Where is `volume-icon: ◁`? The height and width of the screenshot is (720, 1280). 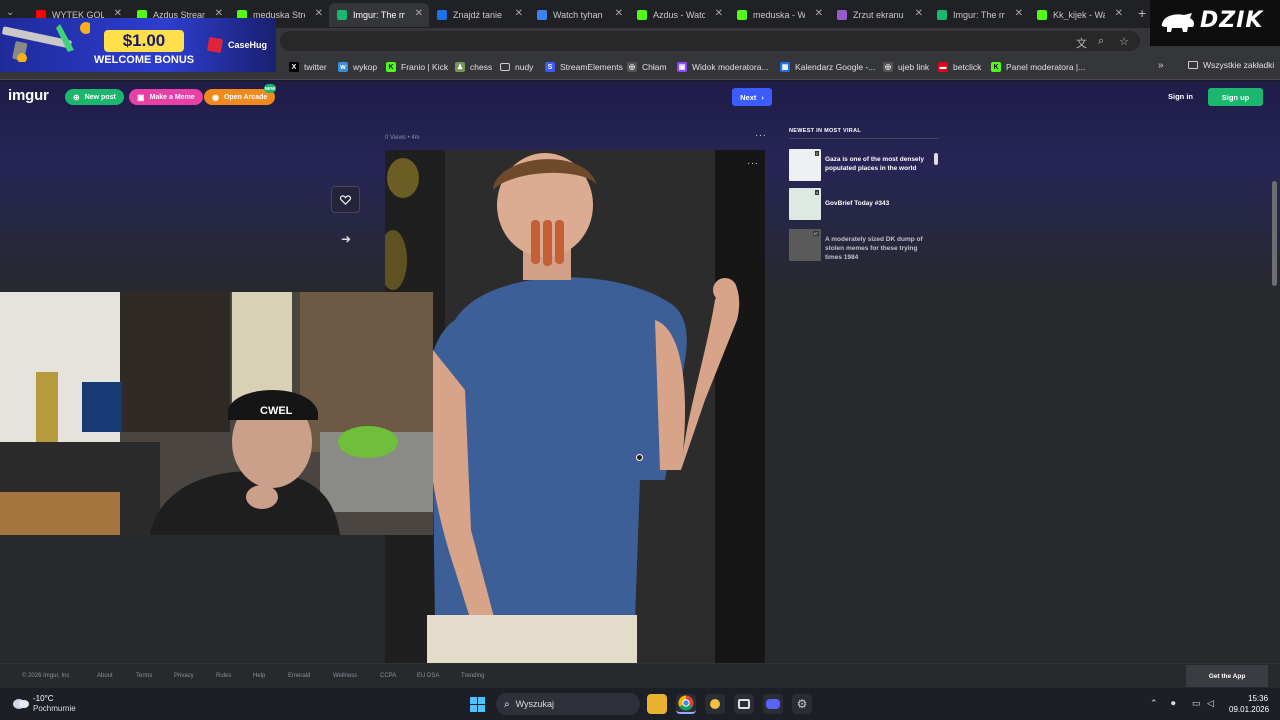
volume-icon: ◁ is located at coordinates (1210, 703).